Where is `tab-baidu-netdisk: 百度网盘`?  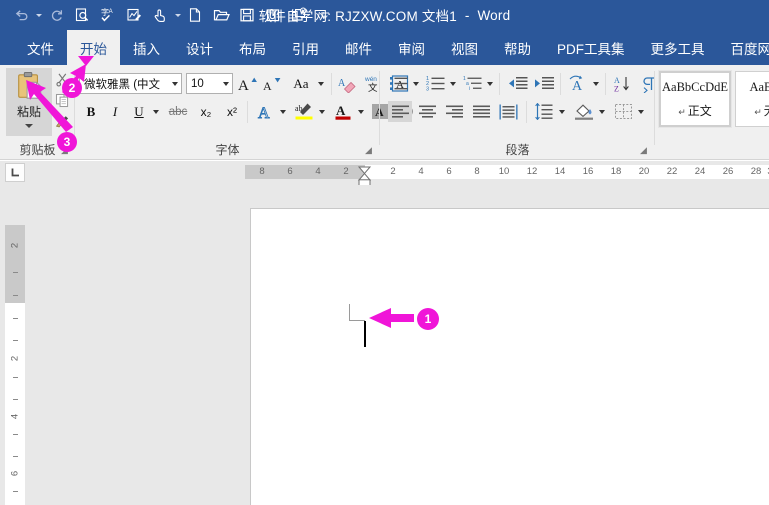 tab-baidu-netdisk: 百度网盘 is located at coordinates (743, 47).